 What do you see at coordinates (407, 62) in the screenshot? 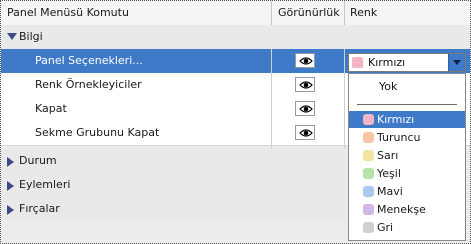
I see `color-select: Kırmızı` at bounding box center [407, 62].